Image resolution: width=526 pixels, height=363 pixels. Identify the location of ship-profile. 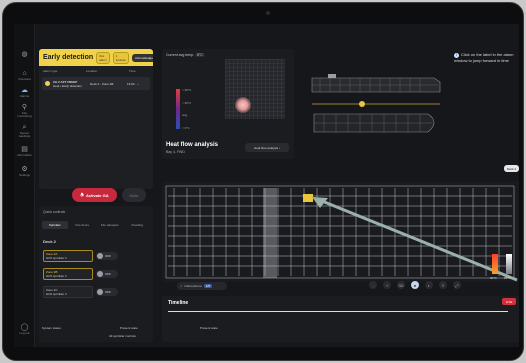
(376, 90).